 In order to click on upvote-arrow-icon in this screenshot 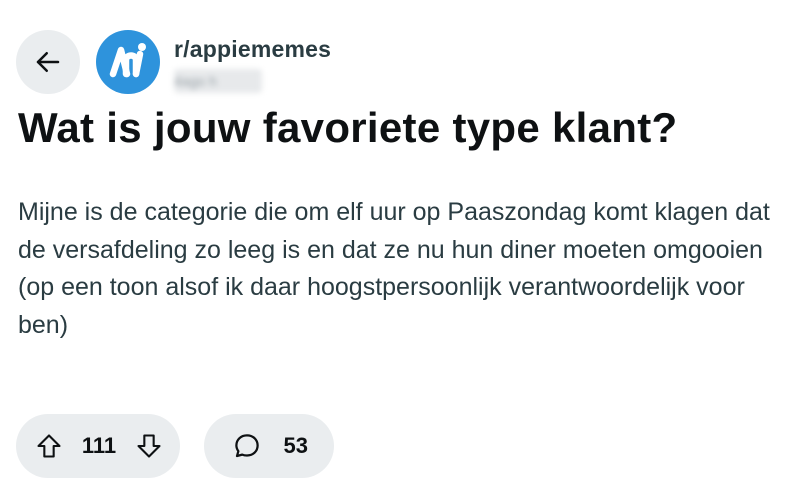, I will do `click(49, 446)`.